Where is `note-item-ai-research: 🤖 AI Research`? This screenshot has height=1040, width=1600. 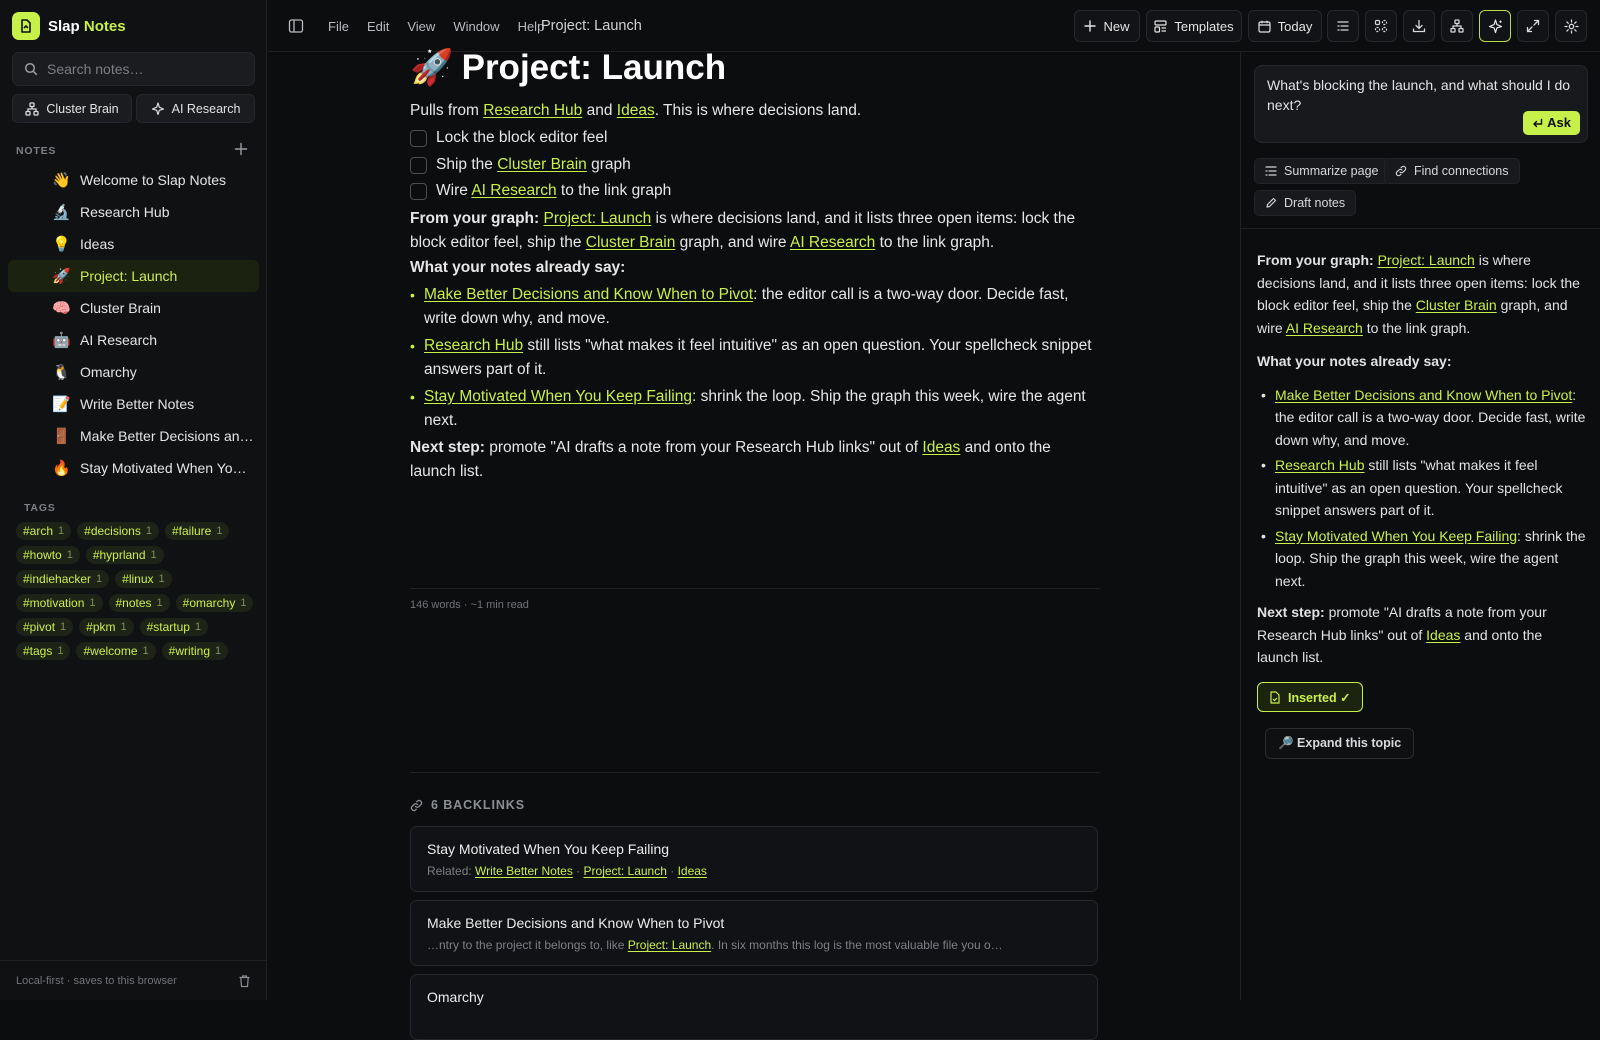 note-item-ai-research: 🤖 AI Research is located at coordinates (133, 340).